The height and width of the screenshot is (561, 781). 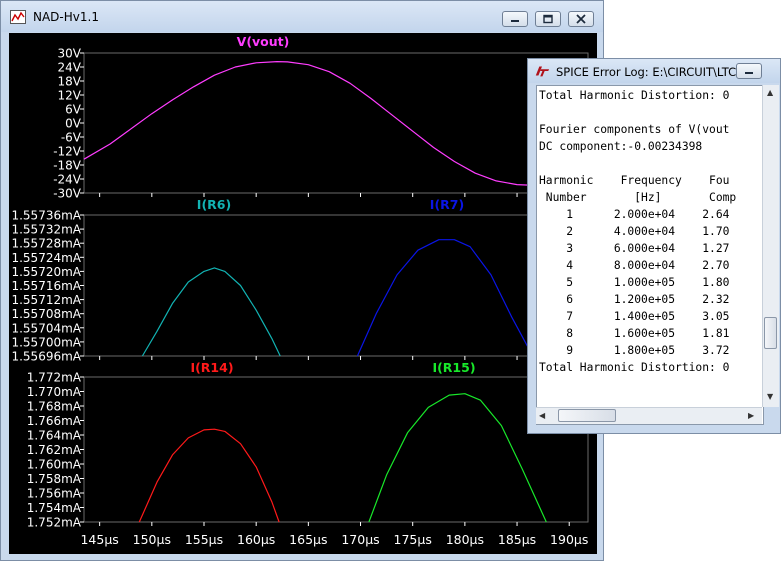 What do you see at coordinates (67, 166) in the screenshot?
I see `y-tick-label: -18V` at bounding box center [67, 166].